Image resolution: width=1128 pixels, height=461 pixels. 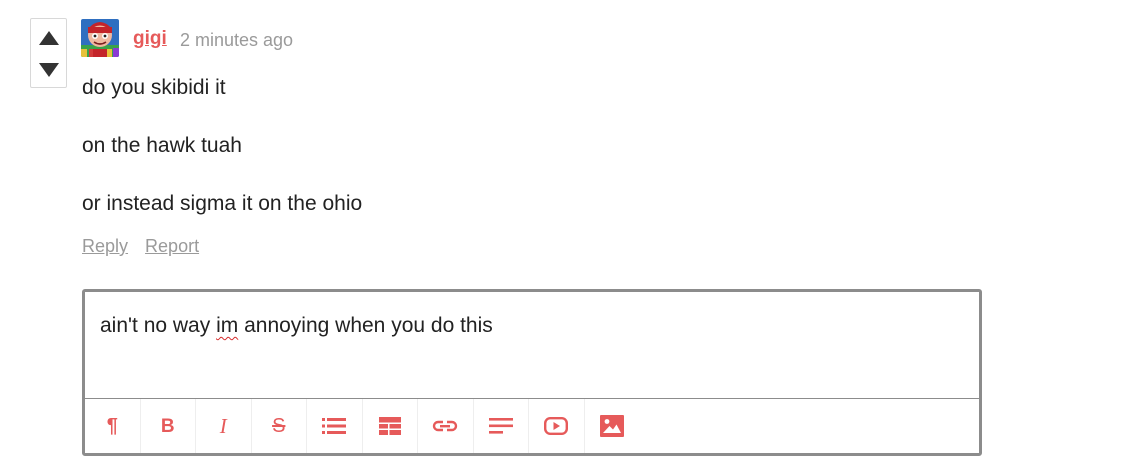 I want to click on upvote-button, so click(x=49, y=38).